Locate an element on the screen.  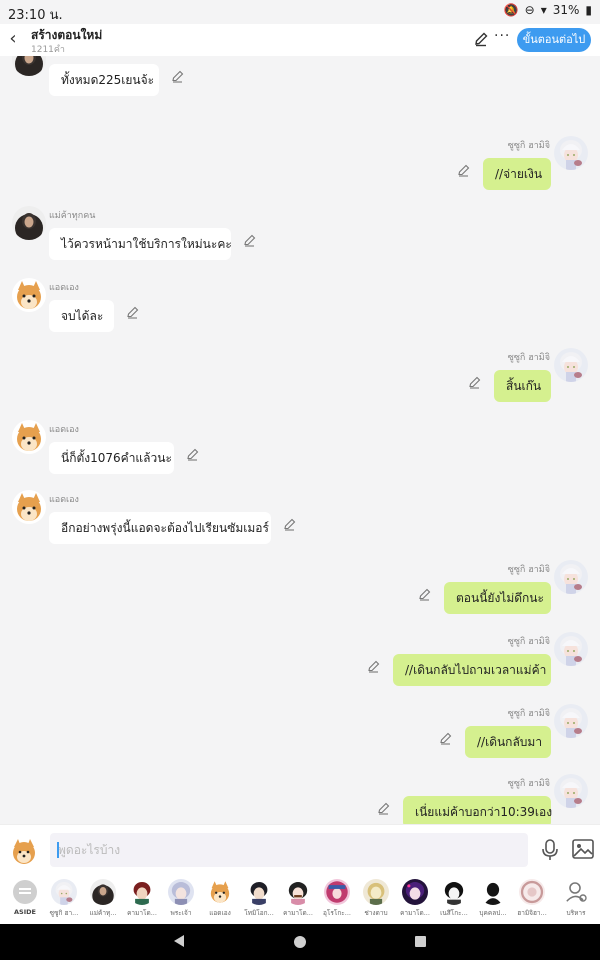
character-name: พระเจ้า is located at coordinates (181, 913).